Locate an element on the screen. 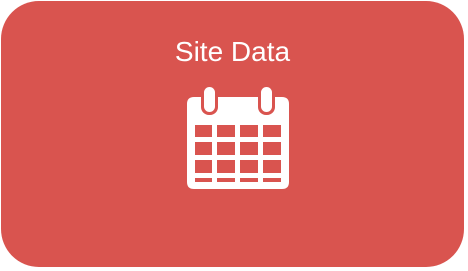 The image size is (468, 271). tile-title: Site Data is located at coordinates (232, 51).